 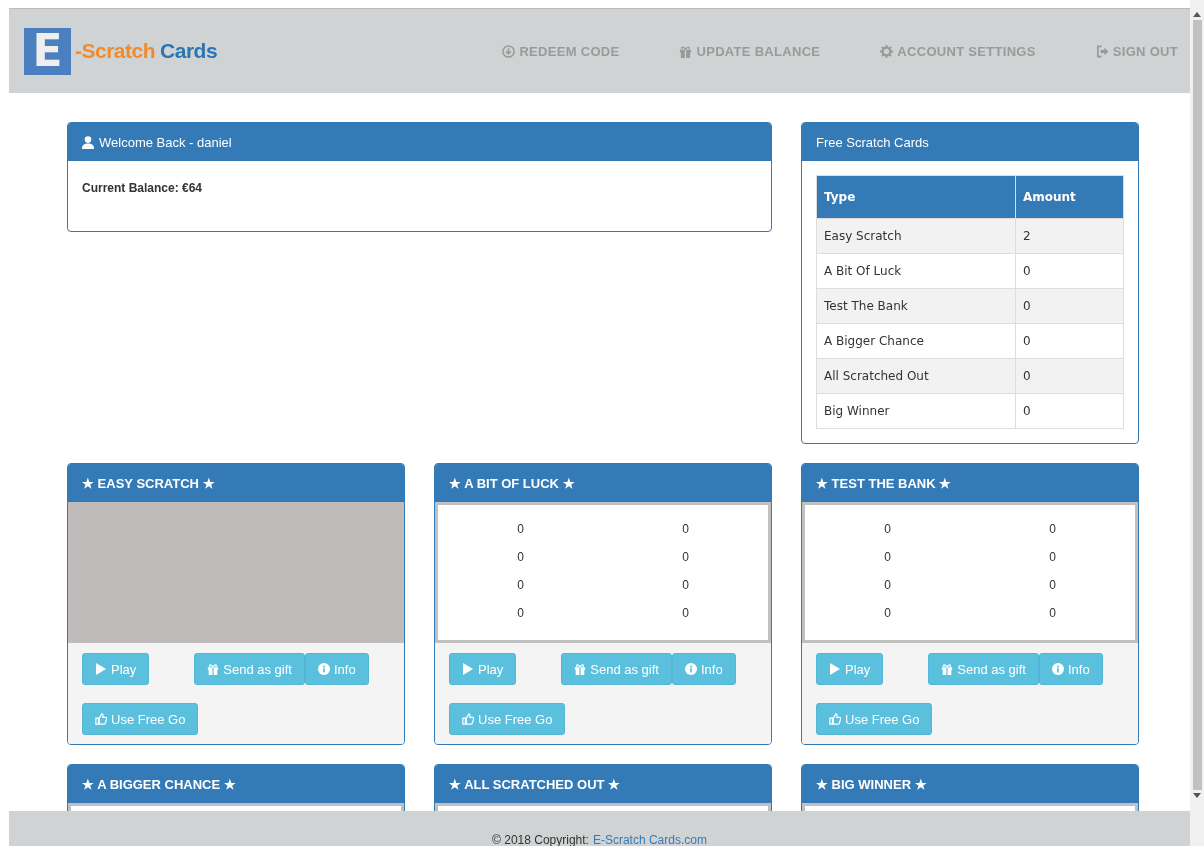 I want to click on scratch-area, so click(x=236, y=572).